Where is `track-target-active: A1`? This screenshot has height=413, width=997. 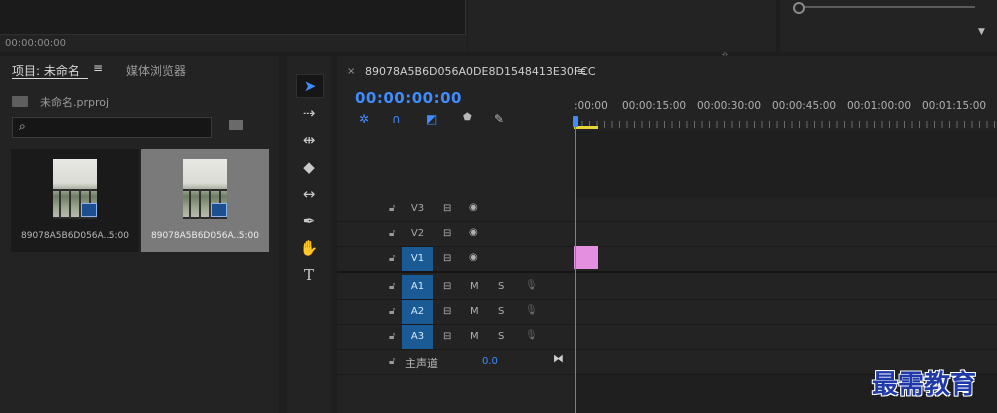
track-target-active: A1 is located at coordinates (417, 287).